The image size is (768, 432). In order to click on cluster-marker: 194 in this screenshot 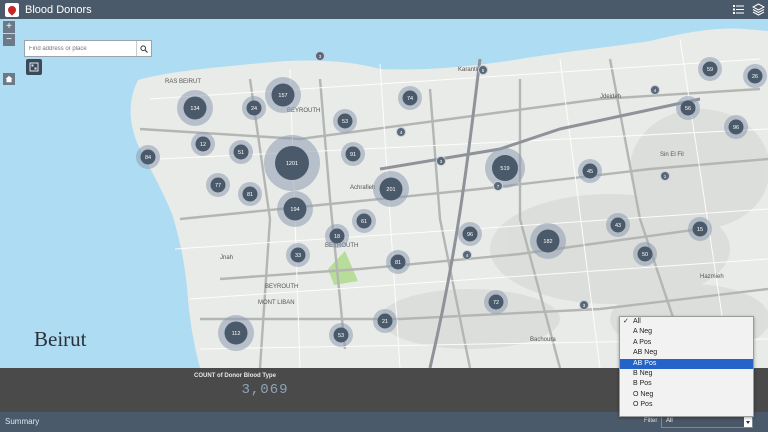, I will do `click(295, 209)`.